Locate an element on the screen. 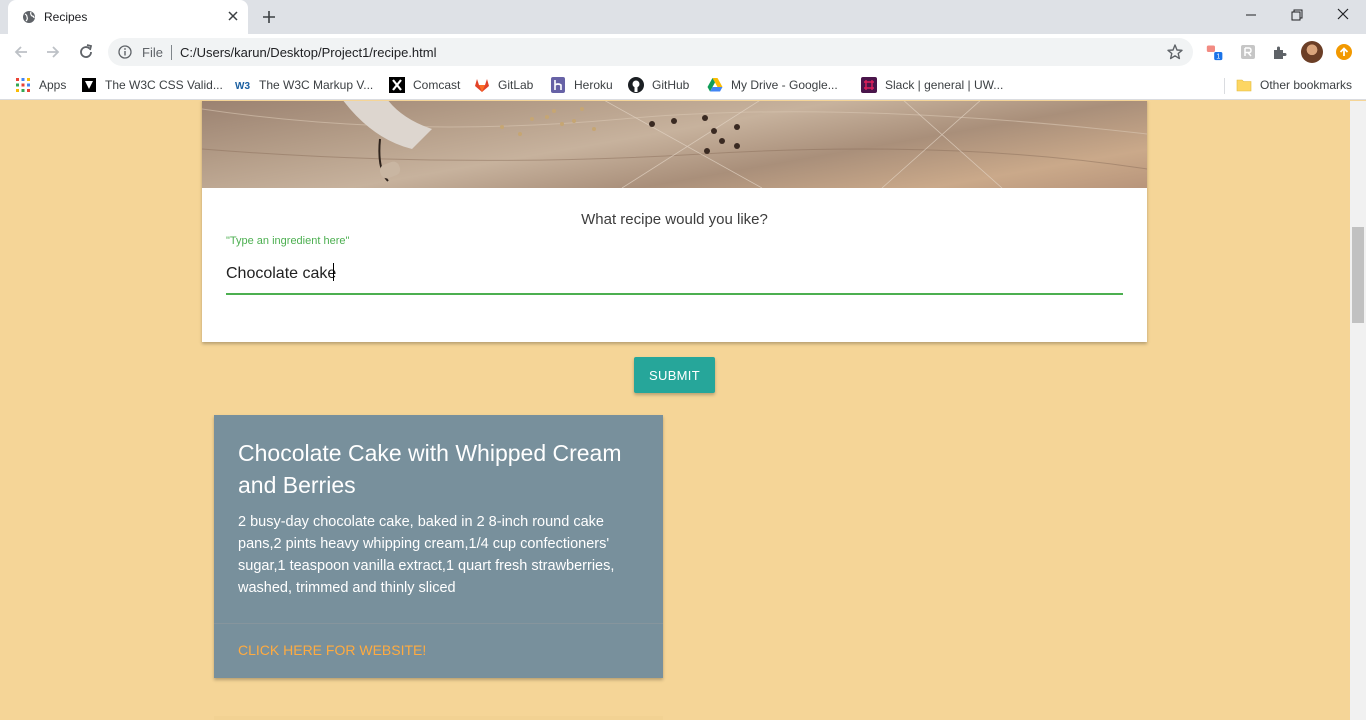 The image size is (1366, 720). extension-badge-icon: 1 is located at coordinates (1215, 52).